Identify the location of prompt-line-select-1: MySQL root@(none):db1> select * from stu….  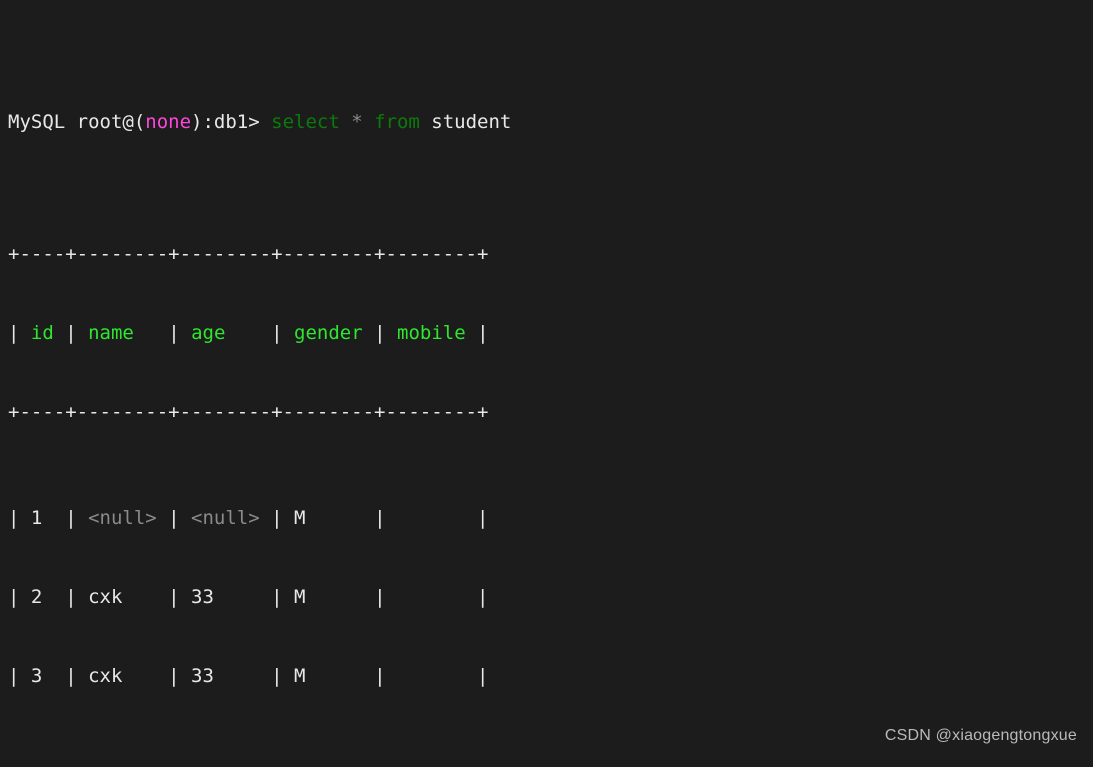
(322, 122).